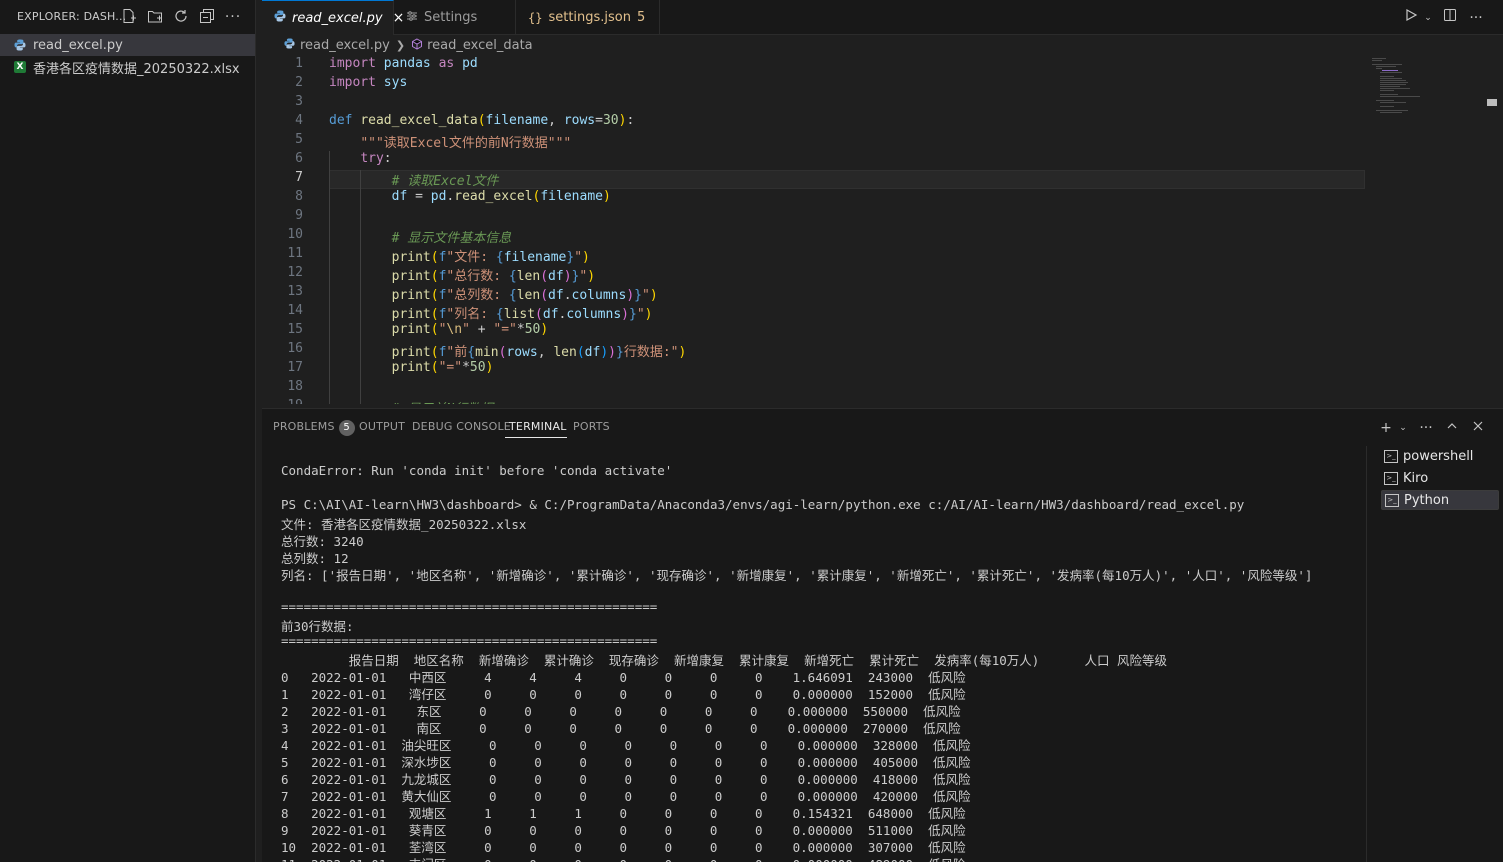 Image resolution: width=1503 pixels, height=862 pixels. What do you see at coordinates (295, 234) in the screenshot?
I see `line-number: 10` at bounding box center [295, 234].